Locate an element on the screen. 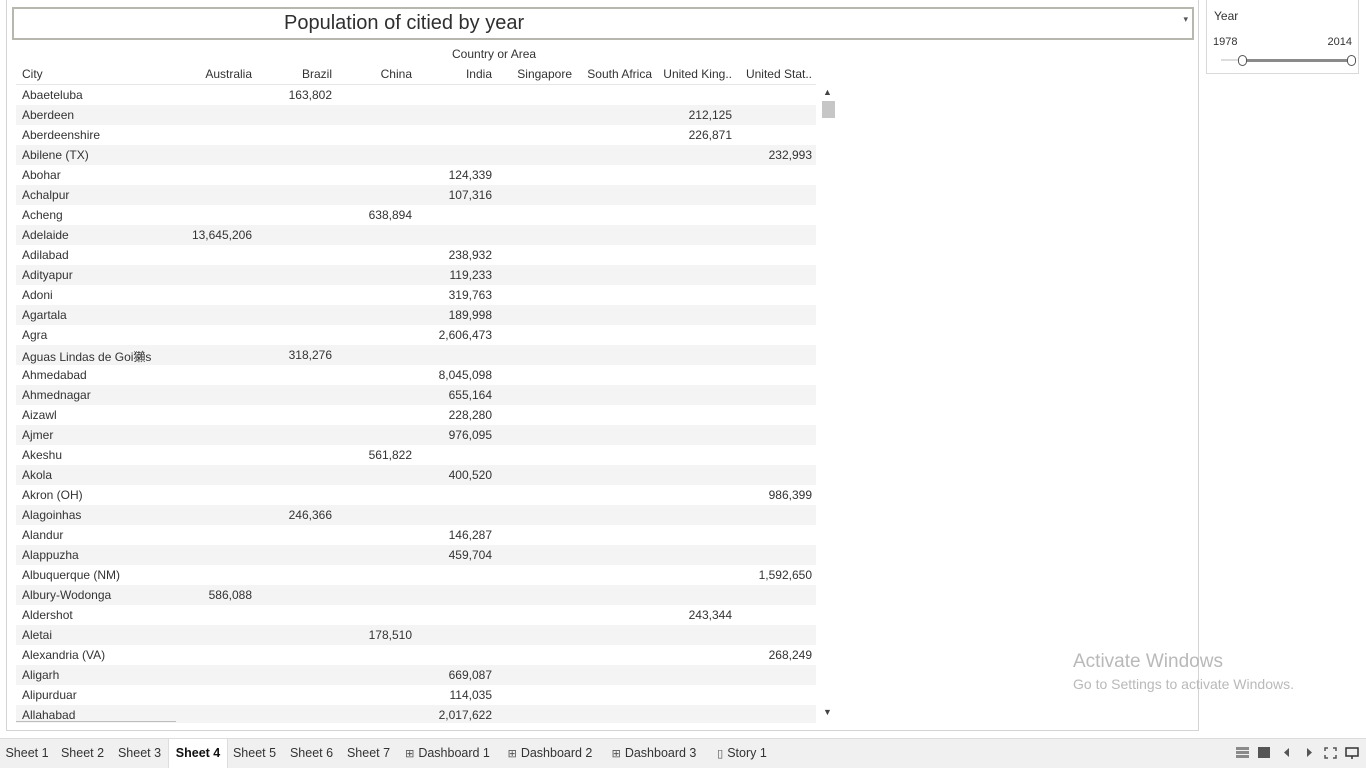 The image size is (1366, 769). scroll-down-icon: ▼ is located at coordinates (827, 712).